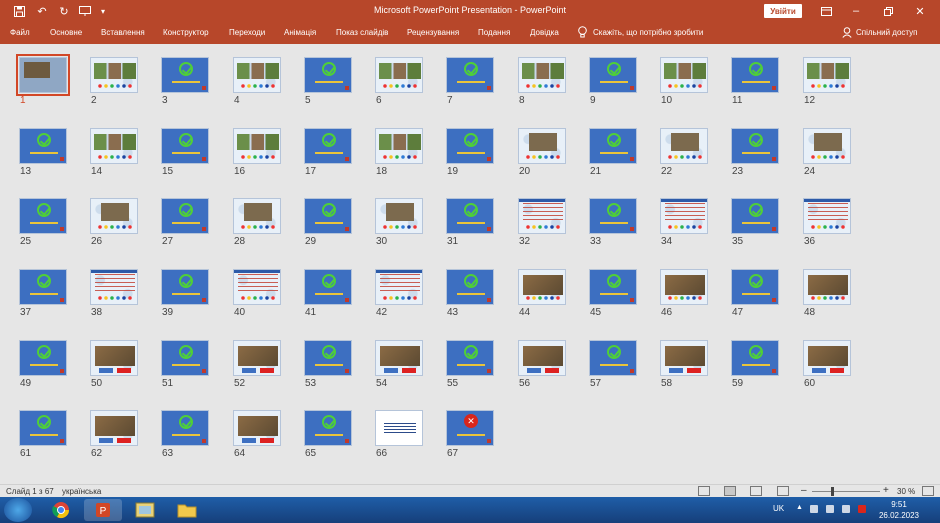 Image resolution: width=940 pixels, height=523 pixels. I want to click on slide-thumbnail: 57, so click(613, 364).